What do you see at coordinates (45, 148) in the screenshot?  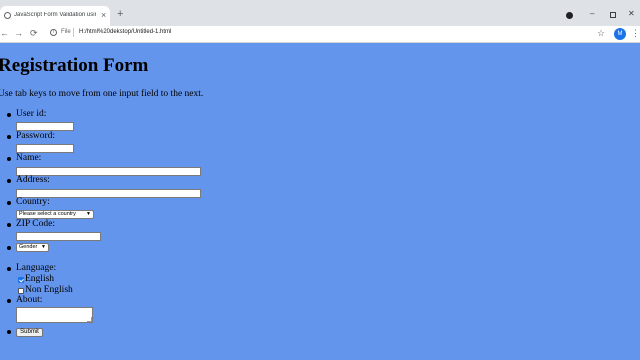 I see `password-input` at bounding box center [45, 148].